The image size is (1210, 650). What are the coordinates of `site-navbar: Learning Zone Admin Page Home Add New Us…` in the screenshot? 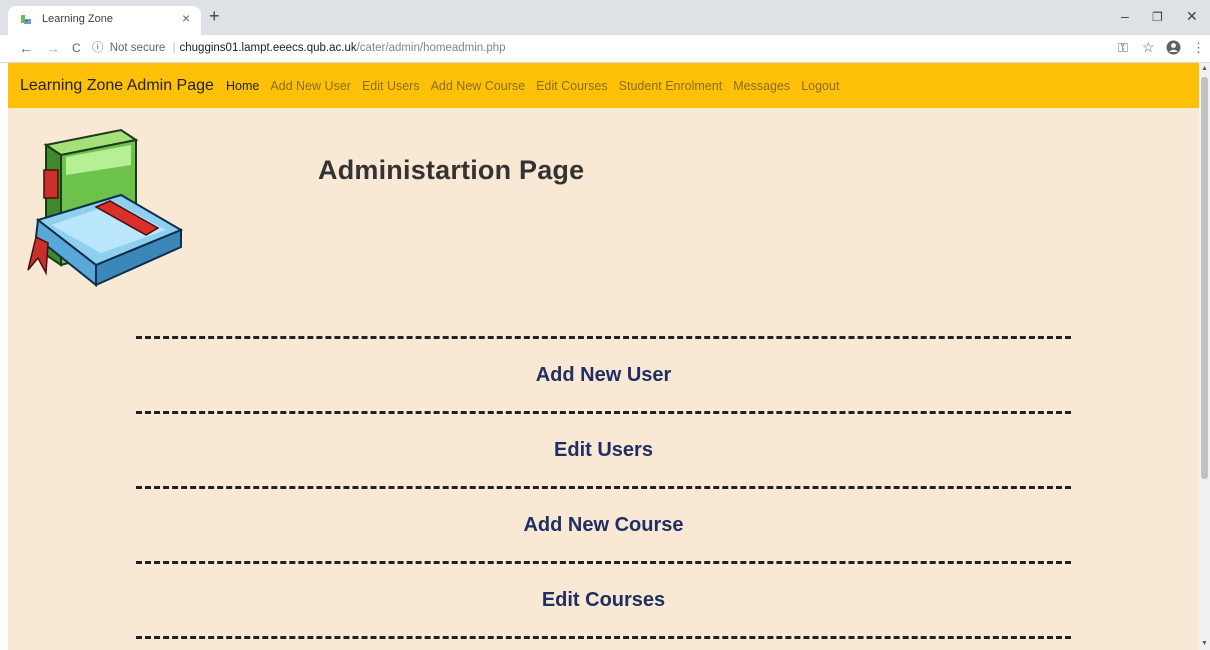 It's located at (603, 85).